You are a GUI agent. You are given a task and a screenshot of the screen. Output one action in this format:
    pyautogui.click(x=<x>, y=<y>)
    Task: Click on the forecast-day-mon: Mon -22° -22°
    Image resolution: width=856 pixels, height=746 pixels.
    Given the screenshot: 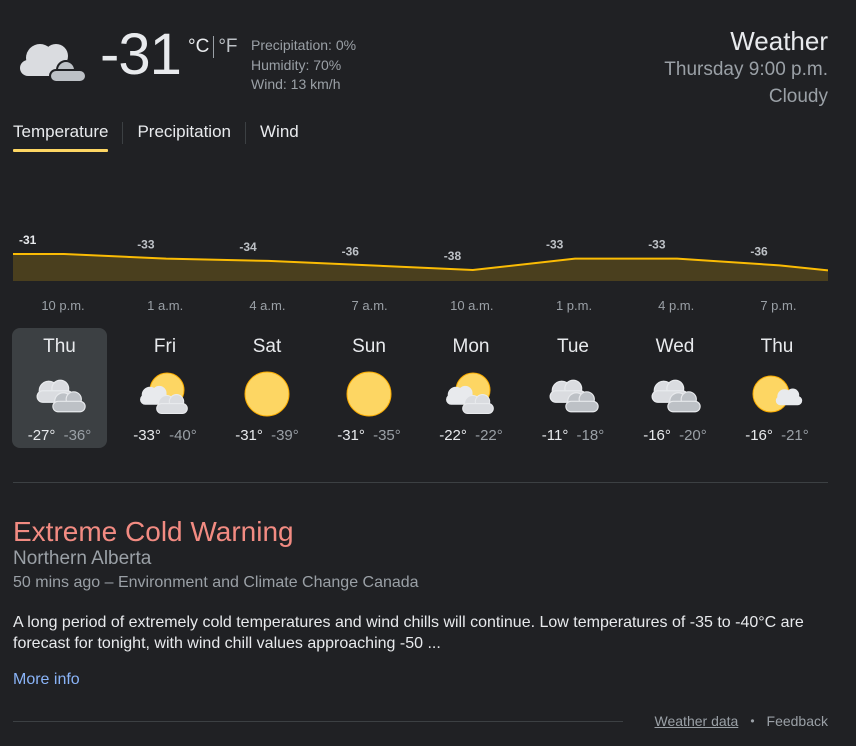 What is the action you would take?
    pyautogui.click(x=471, y=388)
    